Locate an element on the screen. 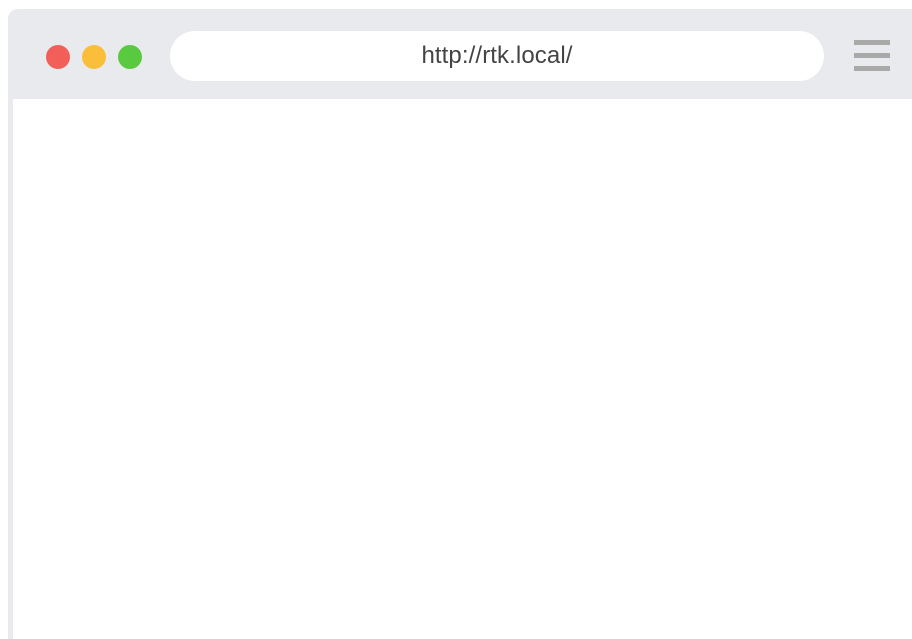 This screenshot has width=912, height=639. address-url-text: http://rtk.local/ is located at coordinates (497, 55).